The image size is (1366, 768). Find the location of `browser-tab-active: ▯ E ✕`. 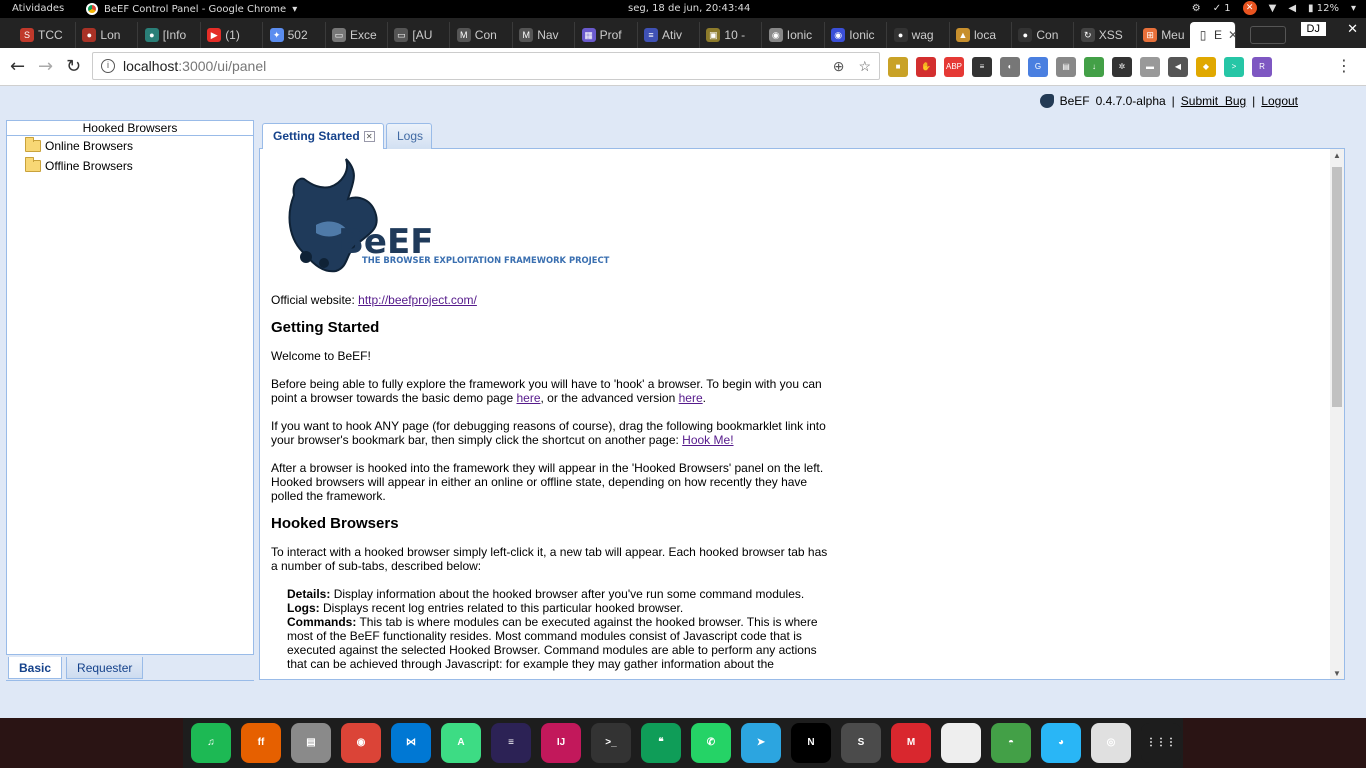

browser-tab-active: ▯ E ✕ is located at coordinates (1213, 35).